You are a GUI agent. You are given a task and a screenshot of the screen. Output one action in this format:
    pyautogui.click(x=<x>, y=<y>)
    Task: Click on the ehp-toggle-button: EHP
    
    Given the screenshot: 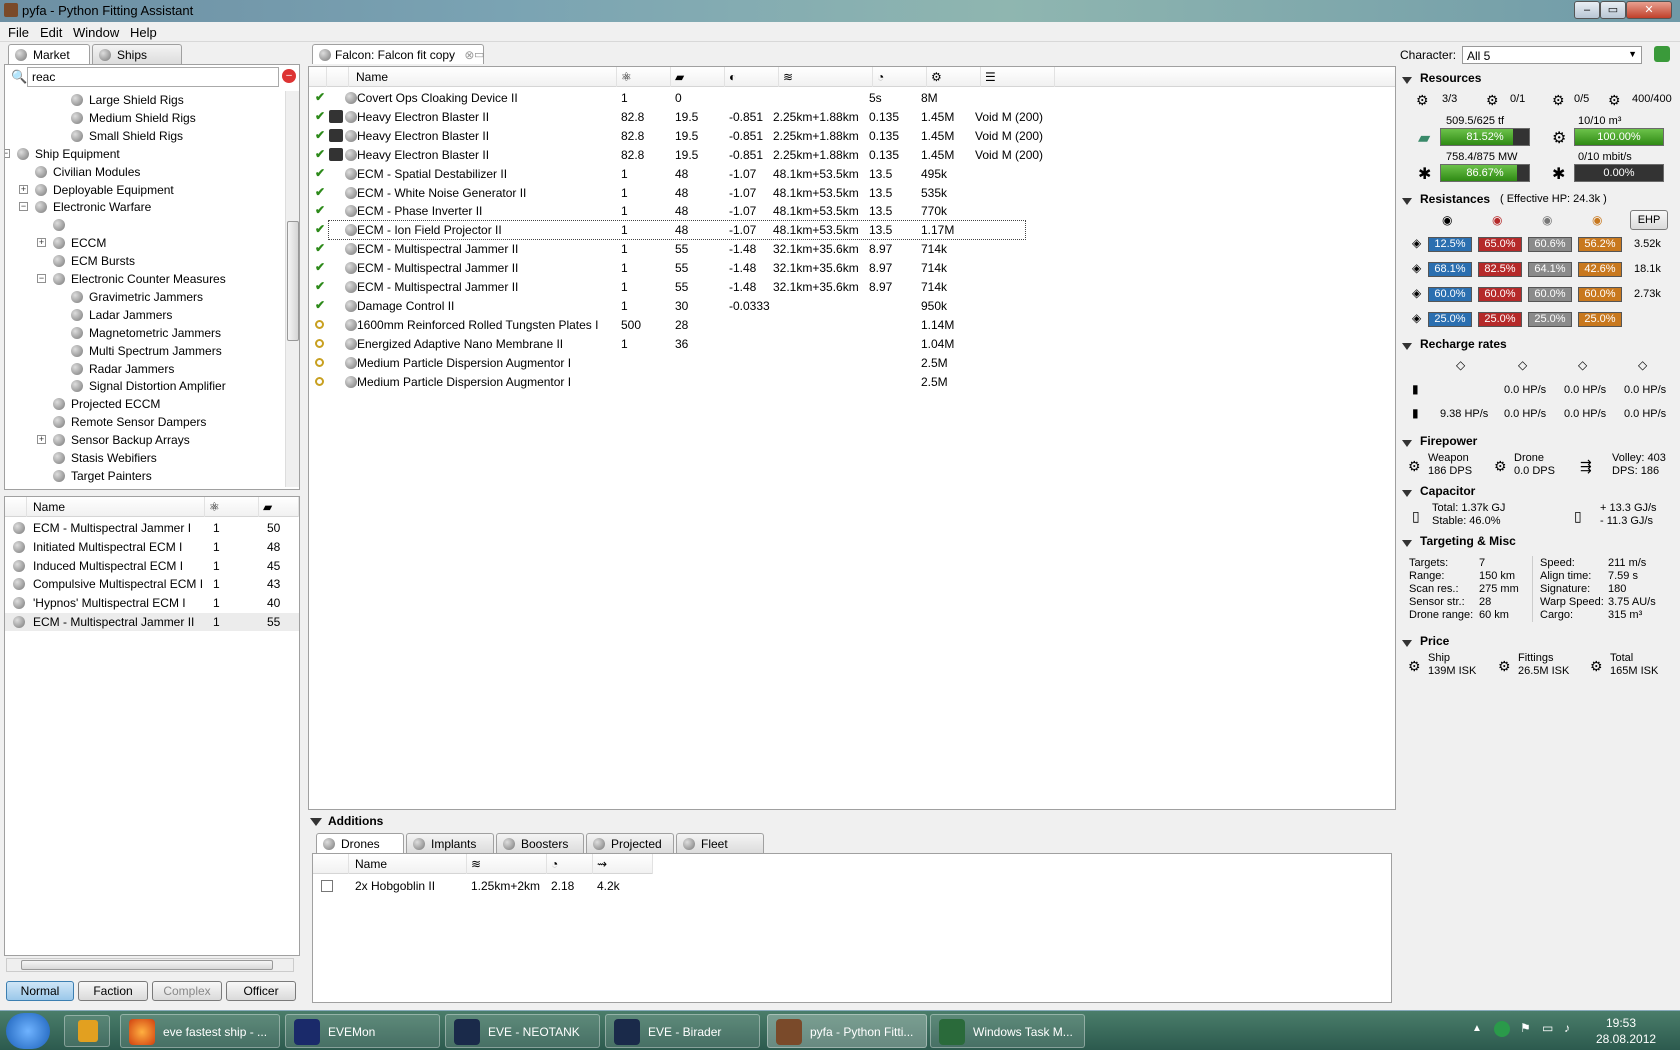 What is the action you would take?
    pyautogui.click(x=1649, y=220)
    